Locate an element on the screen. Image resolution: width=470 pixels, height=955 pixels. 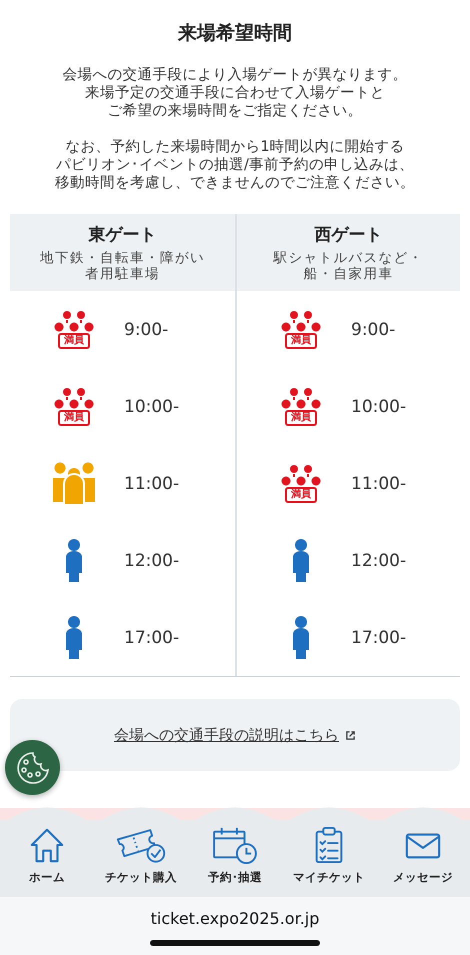
cookie-icon is located at coordinates (32, 768).